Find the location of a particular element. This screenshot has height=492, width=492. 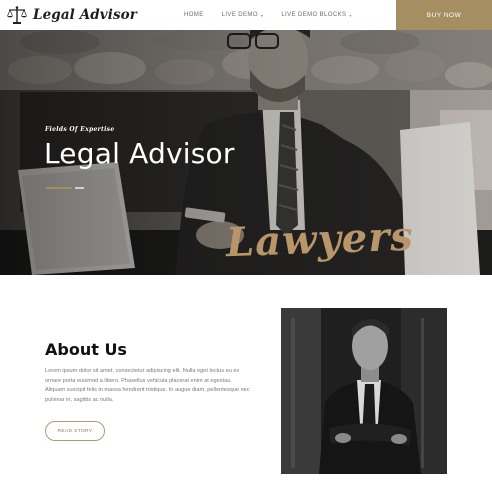

scales-of-justice-icon is located at coordinates (17, 15).